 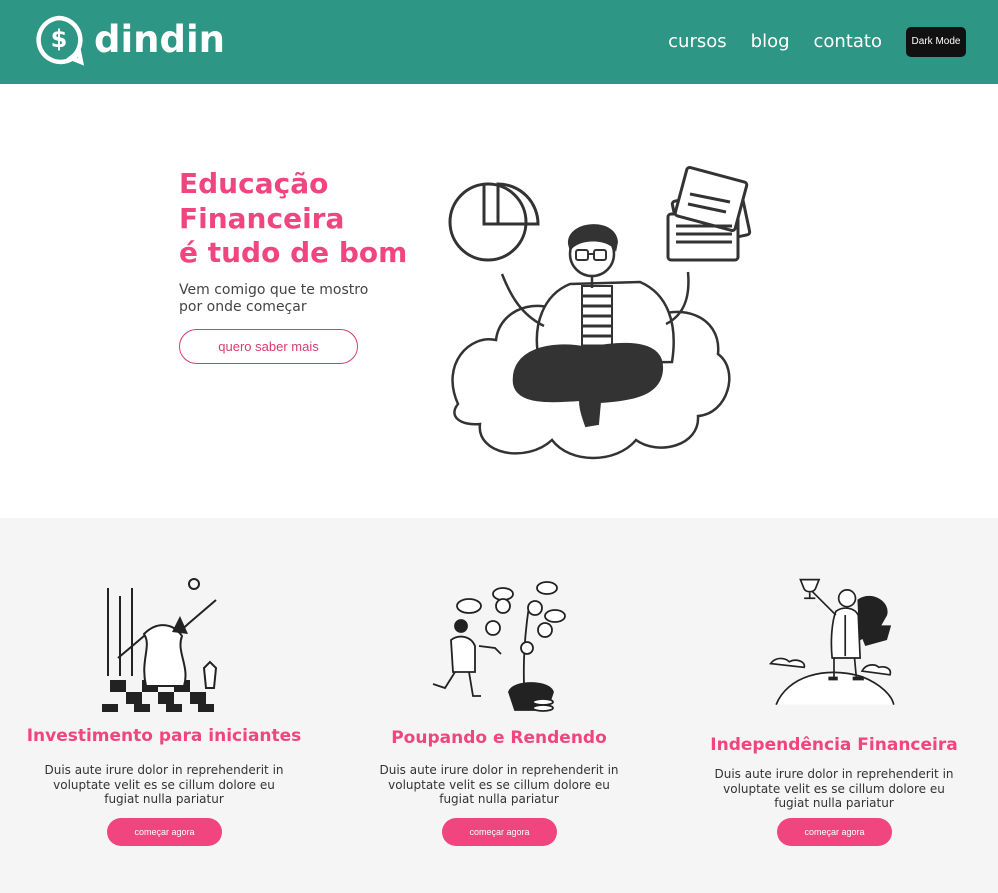 I want to click on pie-chart-icon, so click(x=494, y=222).